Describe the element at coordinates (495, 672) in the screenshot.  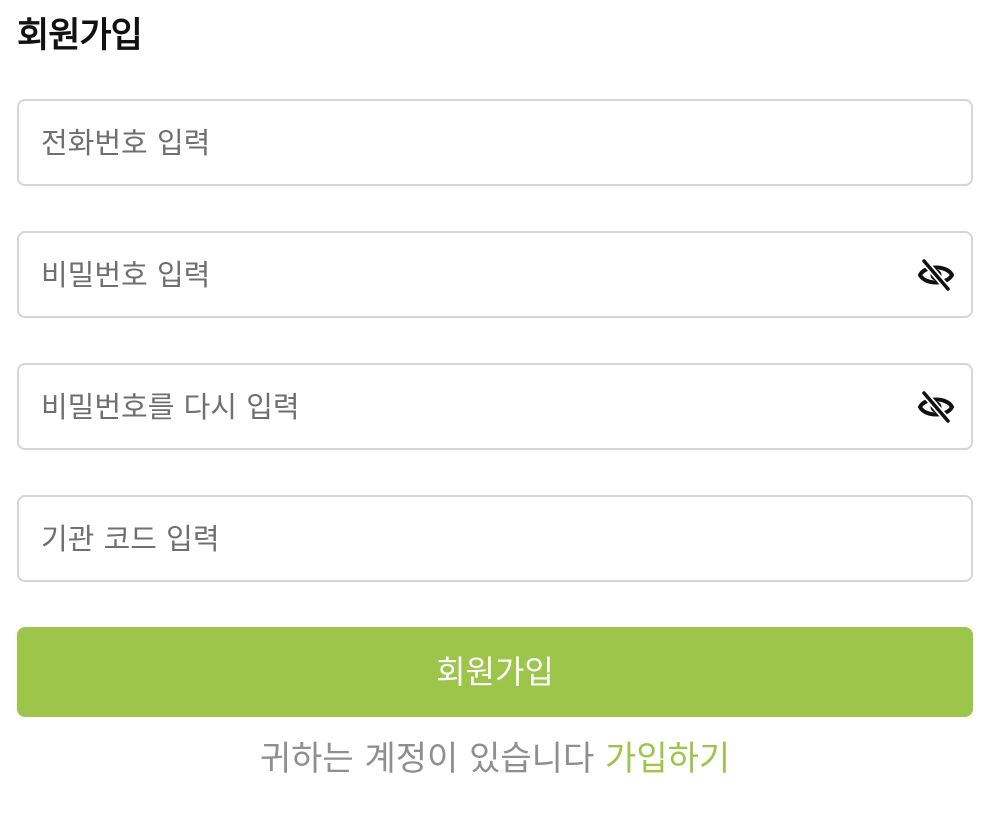
I see `signup-button: 회원가입` at that location.